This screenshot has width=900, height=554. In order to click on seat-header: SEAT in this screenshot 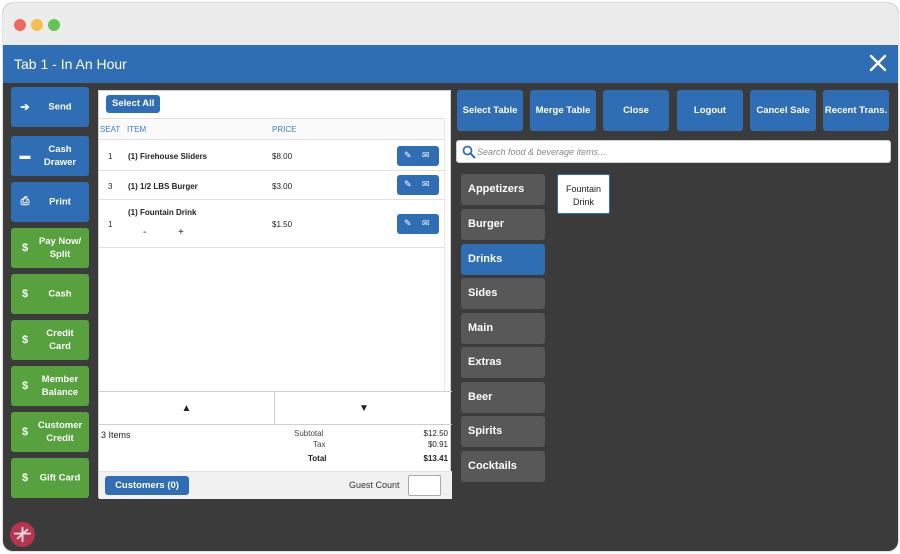, I will do `click(110, 129)`.